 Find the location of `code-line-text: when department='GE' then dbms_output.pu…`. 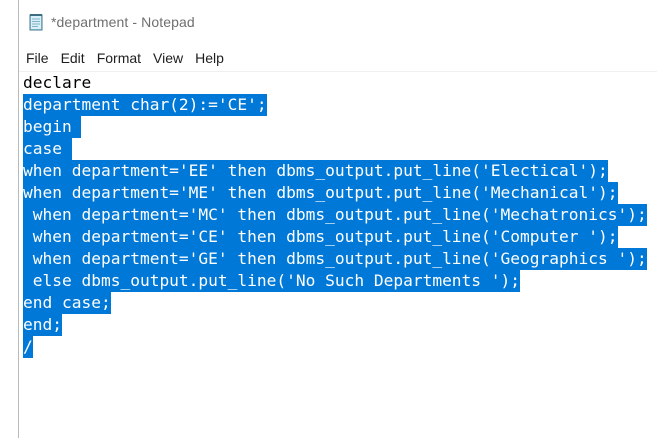

code-line-text: when department='GE' then dbms_output.pu… is located at coordinates (335, 259).